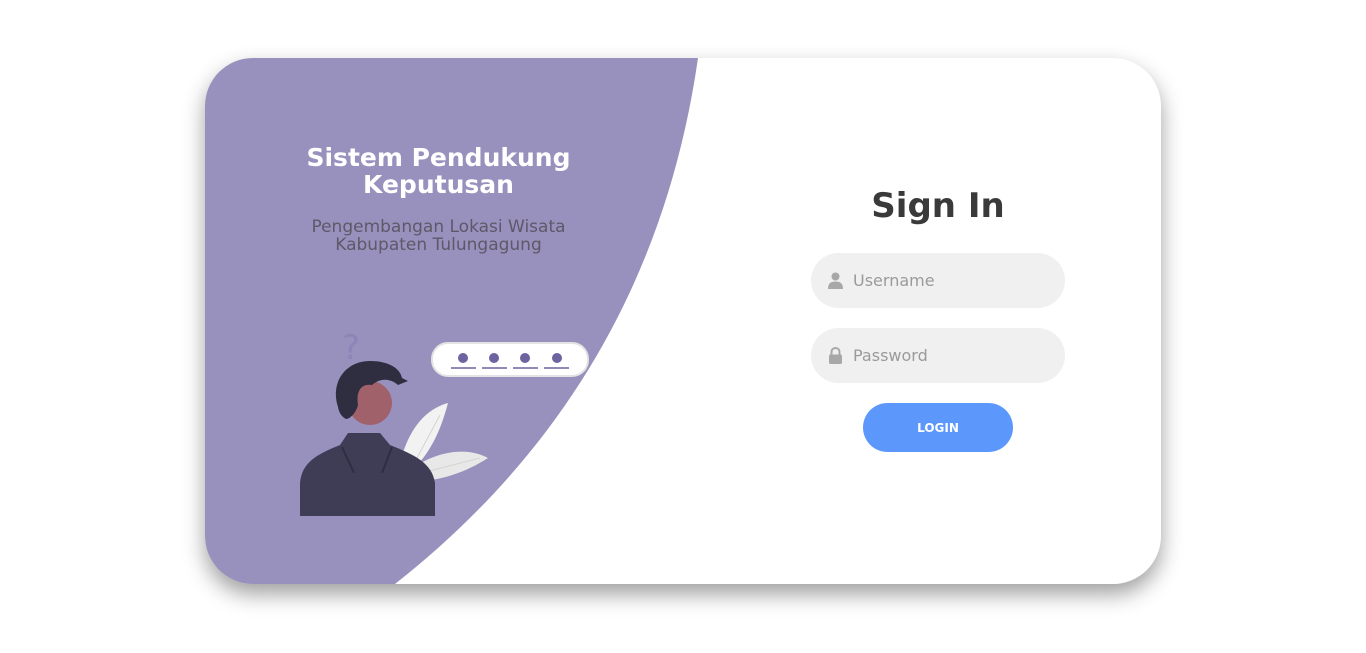 The height and width of the screenshot is (653, 1366). What do you see at coordinates (948, 280) in the screenshot?
I see `username-input` at bounding box center [948, 280].